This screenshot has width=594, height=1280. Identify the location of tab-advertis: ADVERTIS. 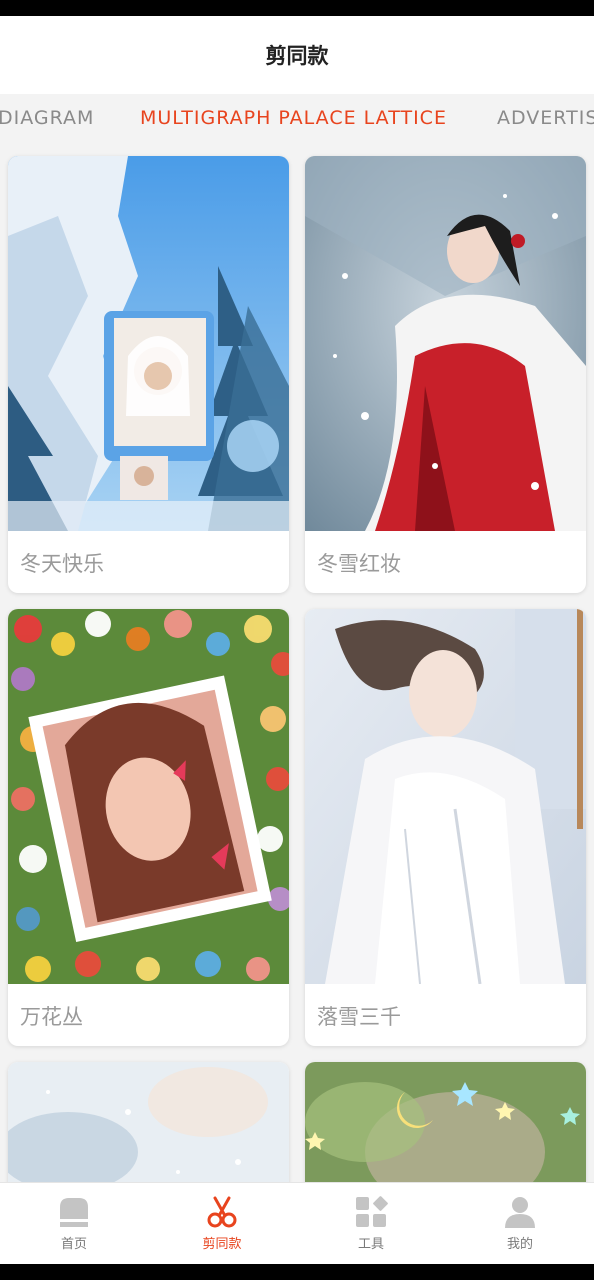
(545, 119).